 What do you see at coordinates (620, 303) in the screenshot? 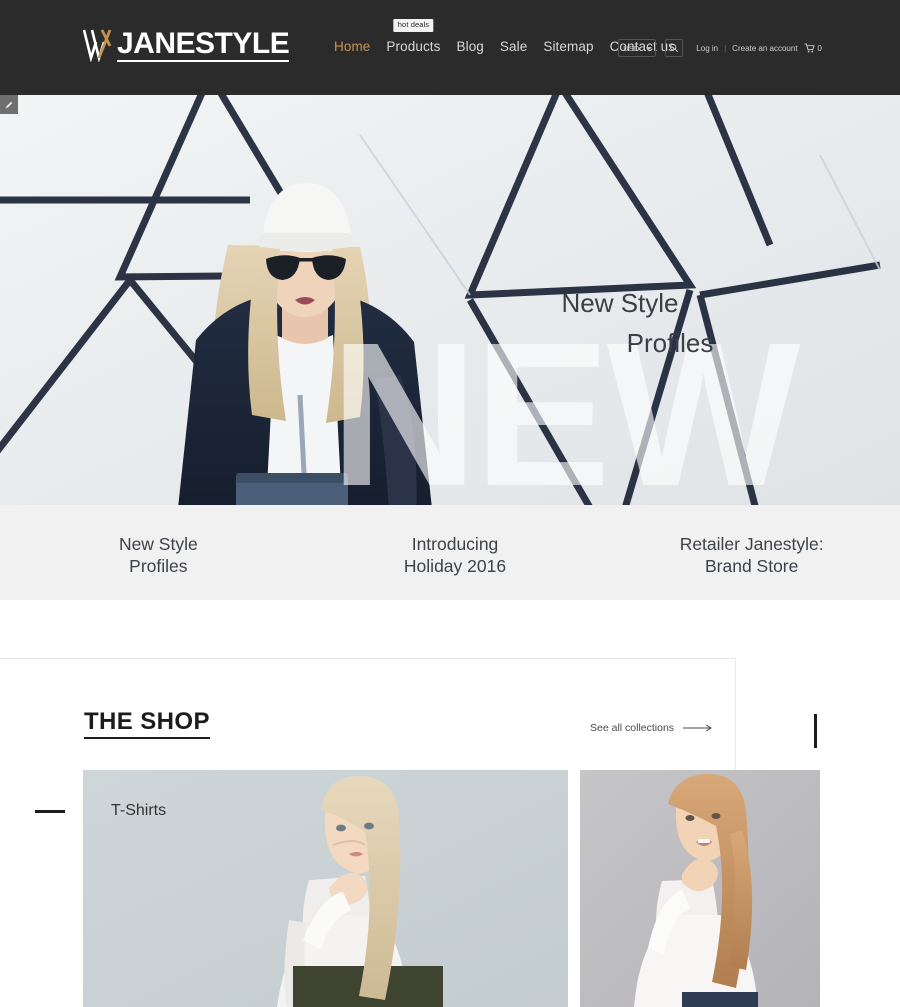
I see `hero-title-line1: New Style` at bounding box center [620, 303].